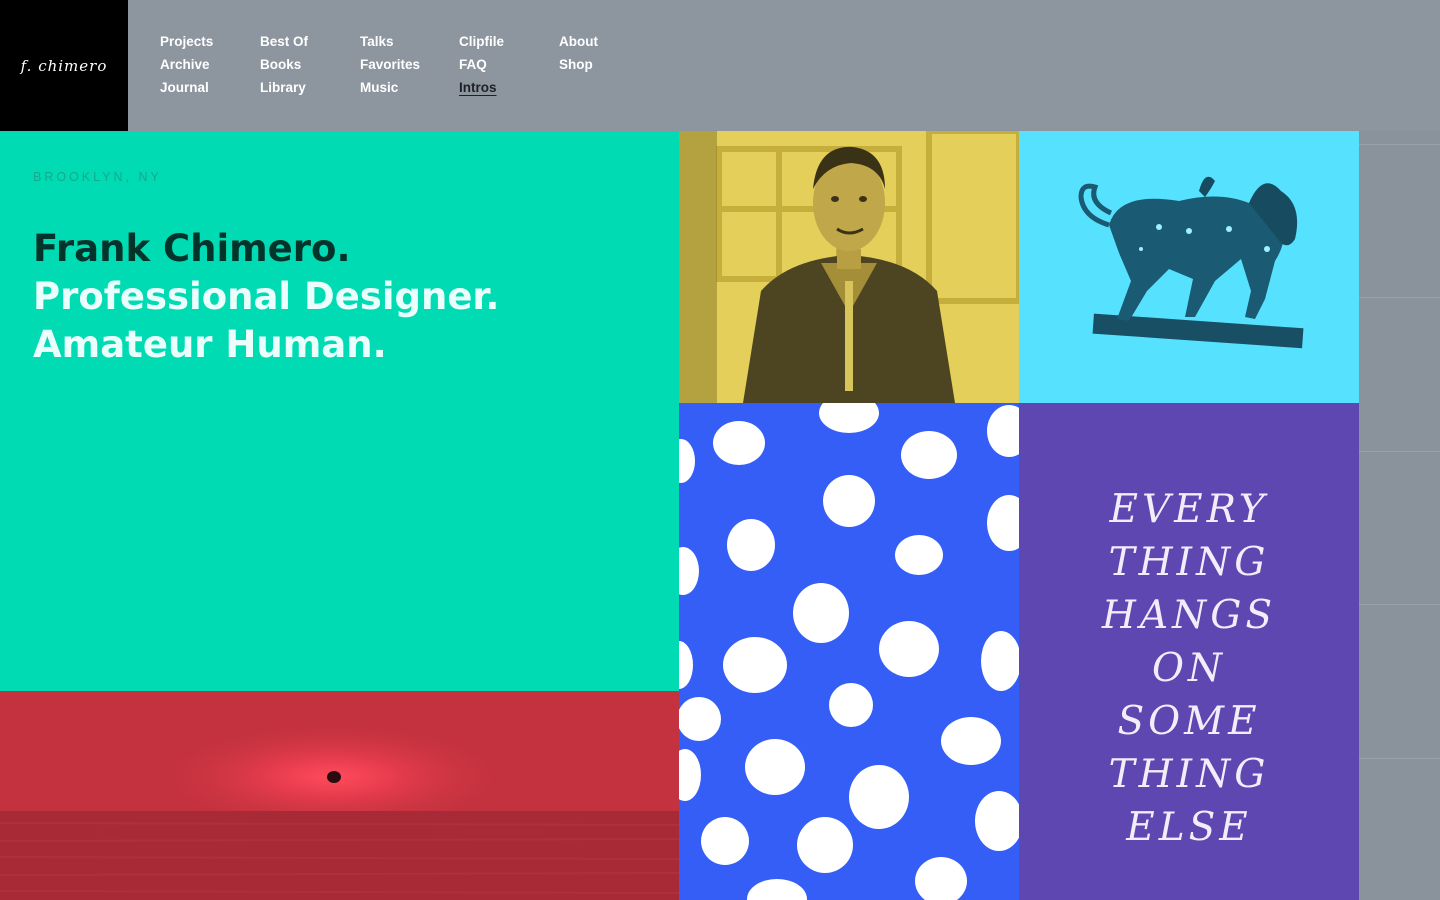 This screenshot has width=1440, height=900. Describe the element at coordinates (390, 87) in the screenshot. I see `nav-link-music: Music` at that location.